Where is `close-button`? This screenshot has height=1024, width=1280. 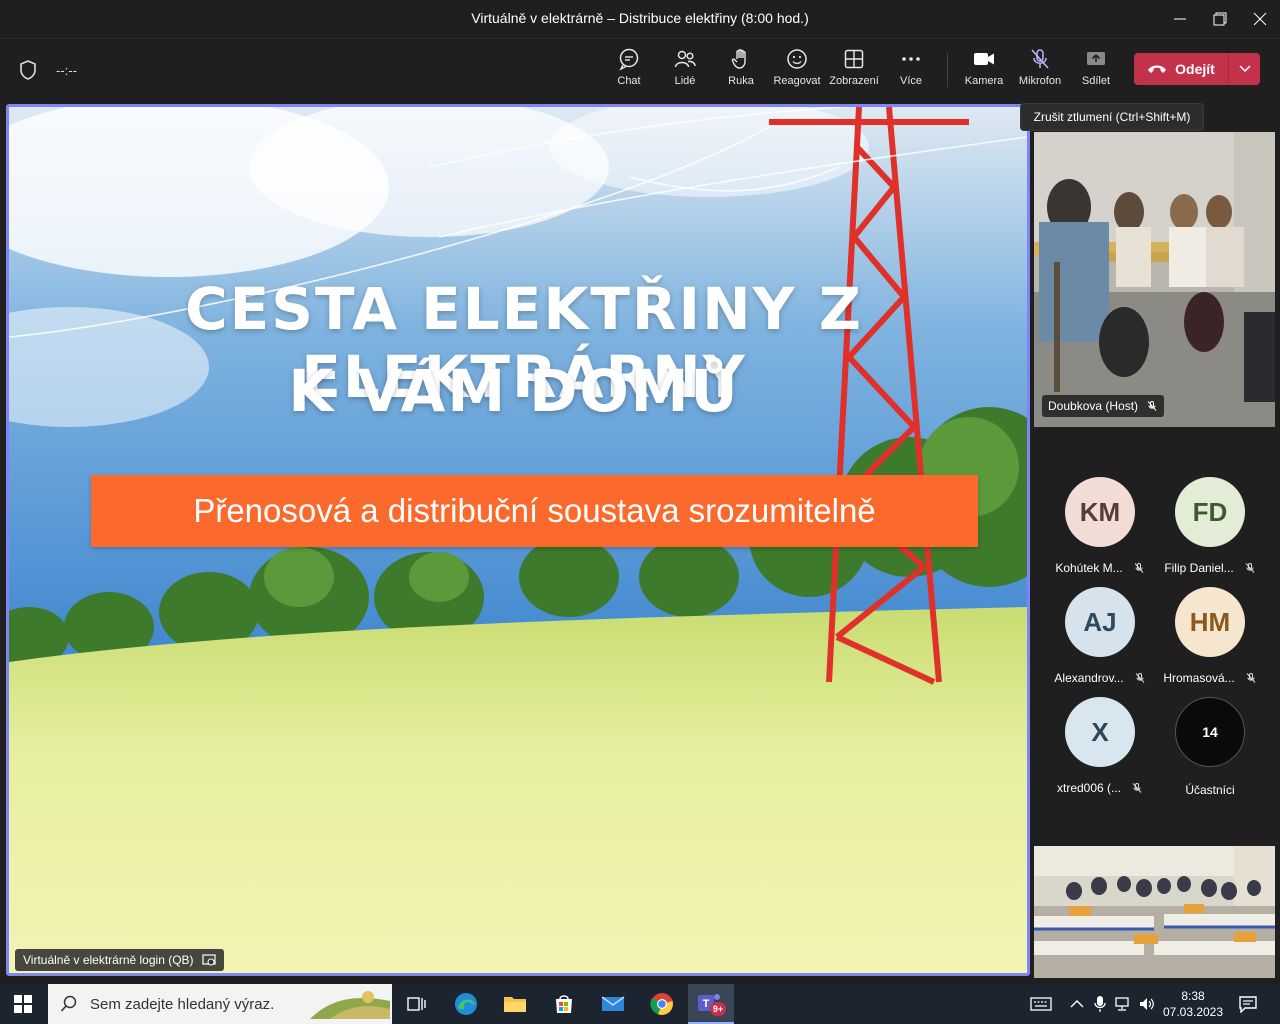 close-button is located at coordinates (1260, 19).